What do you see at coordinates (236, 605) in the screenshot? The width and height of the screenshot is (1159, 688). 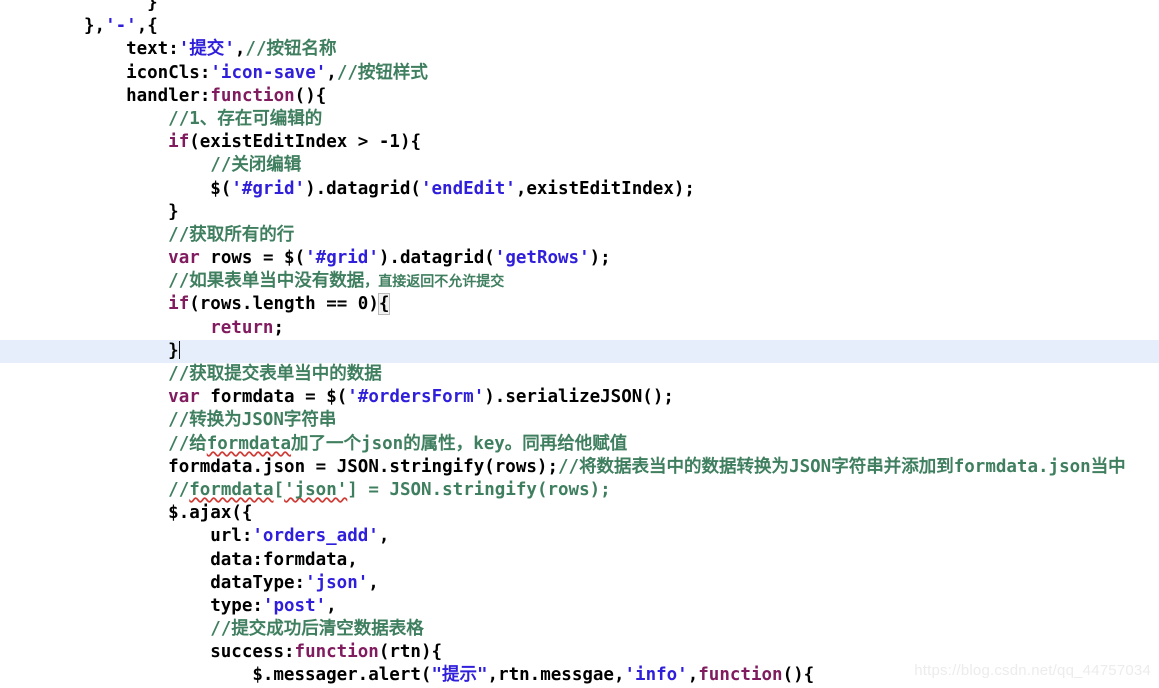 I see `code-token: type:` at bounding box center [236, 605].